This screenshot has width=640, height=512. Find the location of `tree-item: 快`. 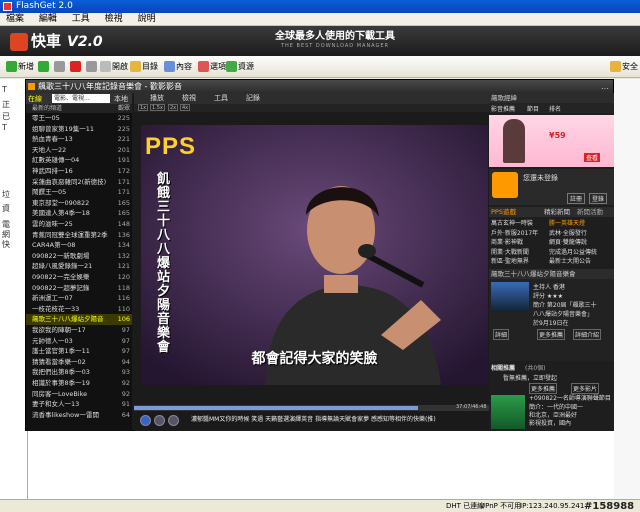

tree-item: 快 is located at coordinates (6, 244).